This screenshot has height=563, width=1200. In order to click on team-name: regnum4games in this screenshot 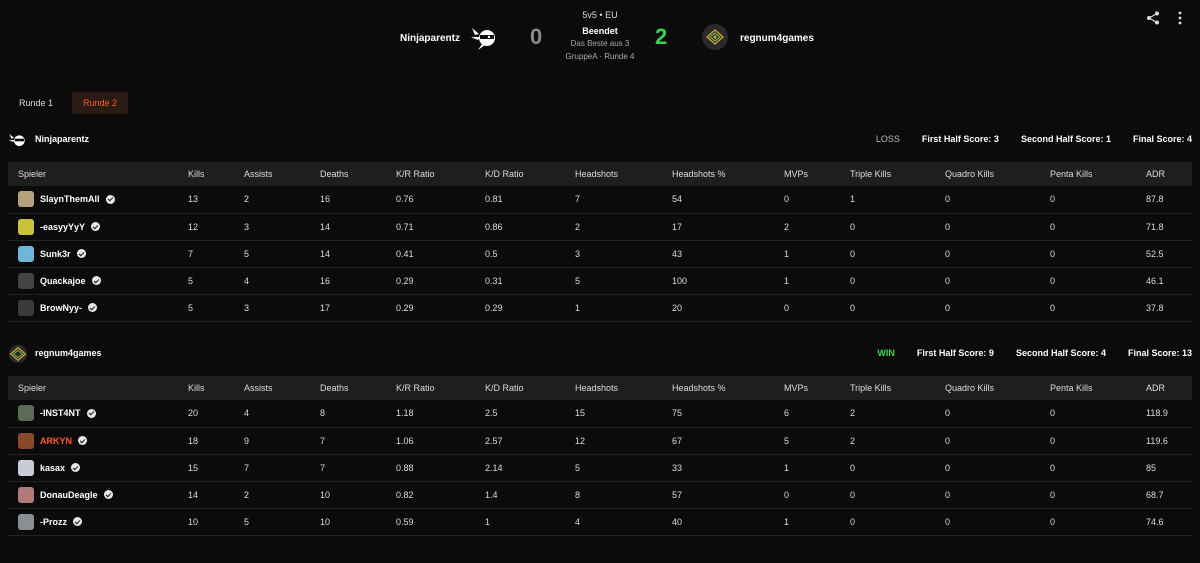, I will do `click(68, 353)`.